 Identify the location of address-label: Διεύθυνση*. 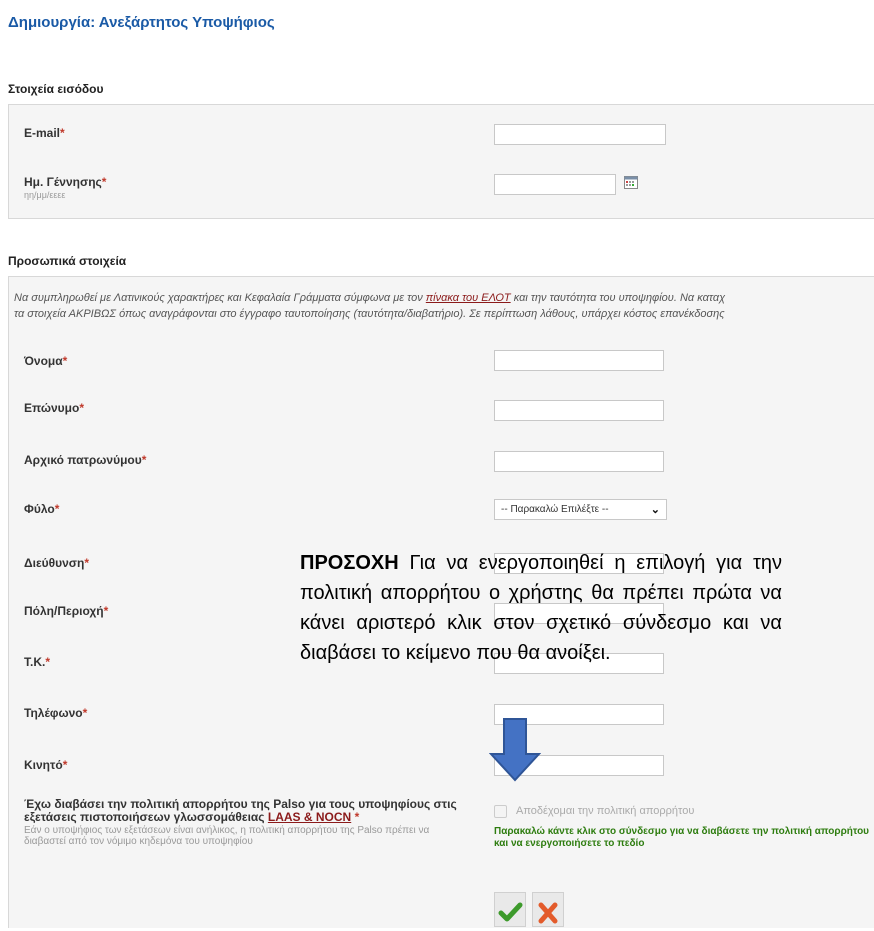
(56, 563).